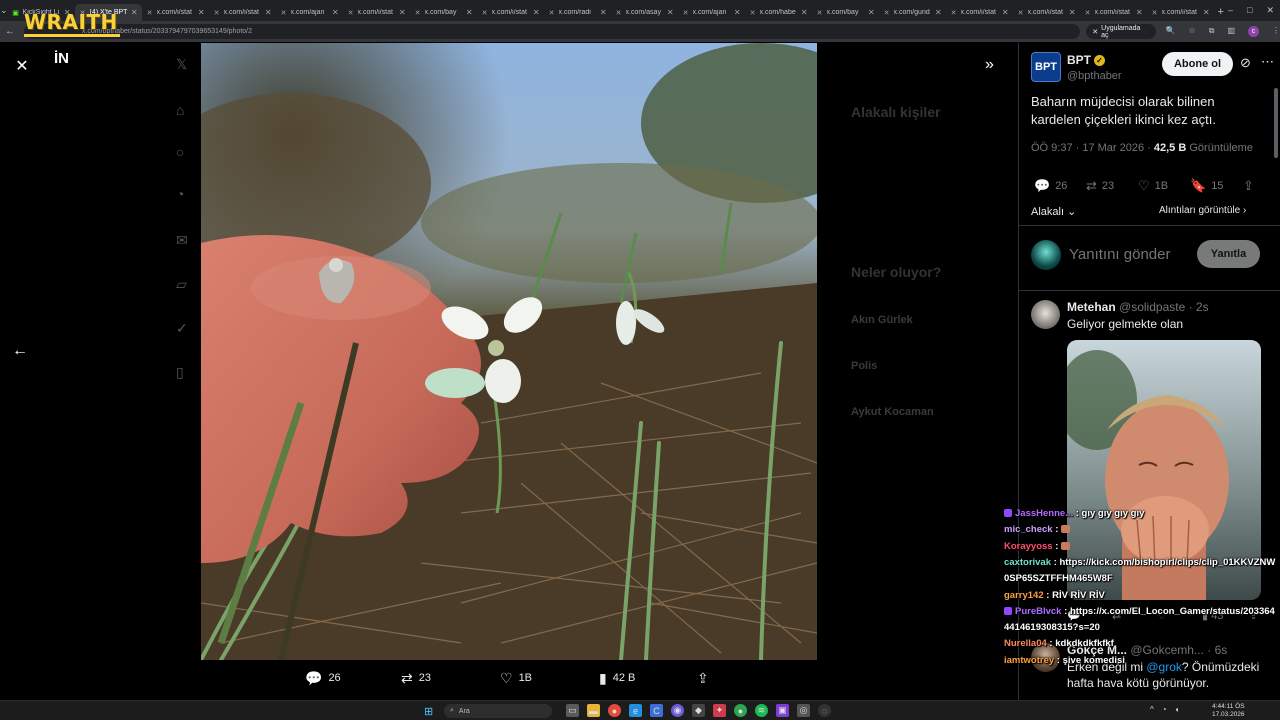  Describe the element at coordinates (10, 31) in the screenshot. I see `browser-back-button: ←` at that location.